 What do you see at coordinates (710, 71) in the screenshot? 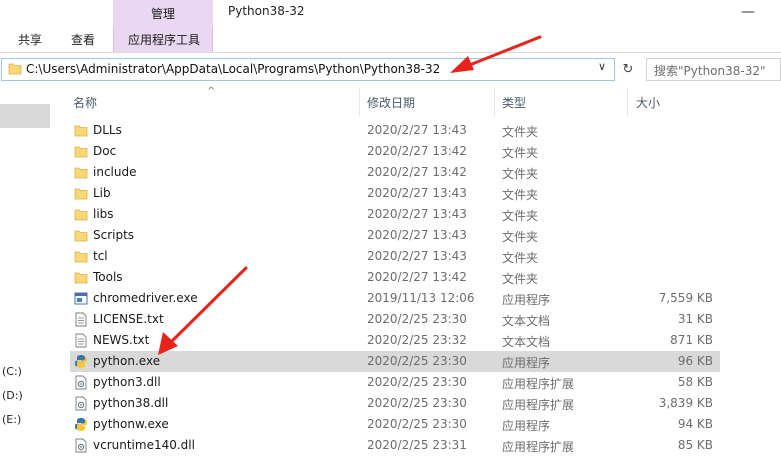
I see `search-placeholder: 搜索"Python38-32"` at bounding box center [710, 71].